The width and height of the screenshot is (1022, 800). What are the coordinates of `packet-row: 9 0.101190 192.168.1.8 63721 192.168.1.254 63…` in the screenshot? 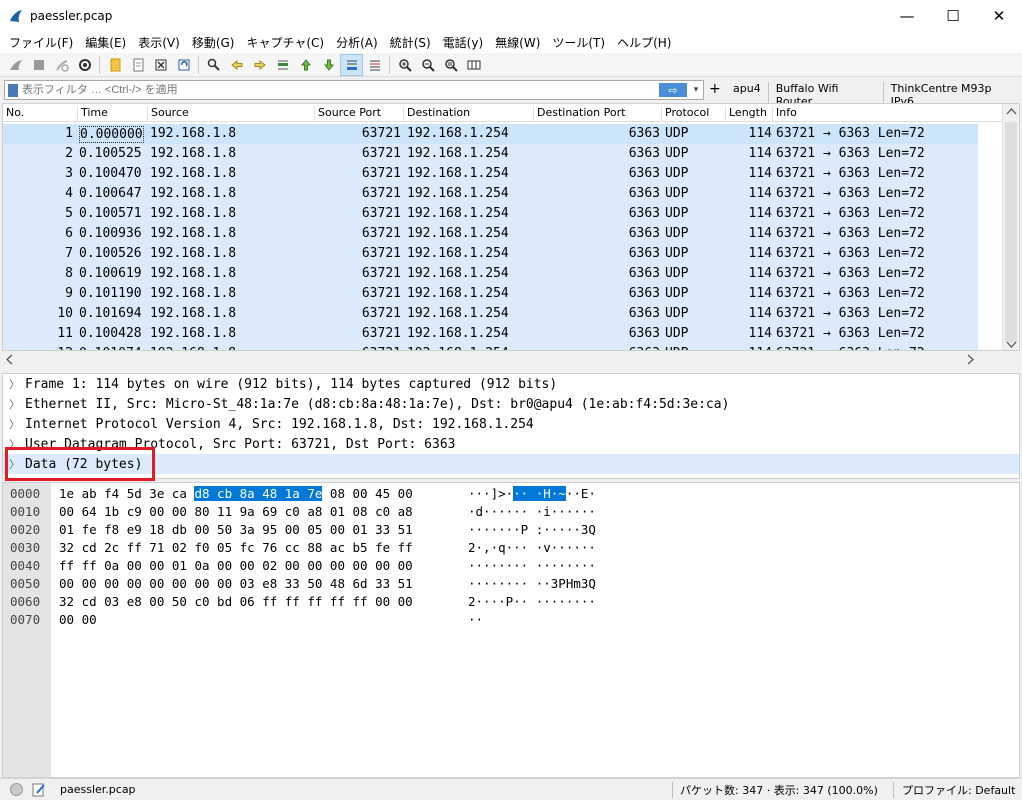 It's located at (490, 294).